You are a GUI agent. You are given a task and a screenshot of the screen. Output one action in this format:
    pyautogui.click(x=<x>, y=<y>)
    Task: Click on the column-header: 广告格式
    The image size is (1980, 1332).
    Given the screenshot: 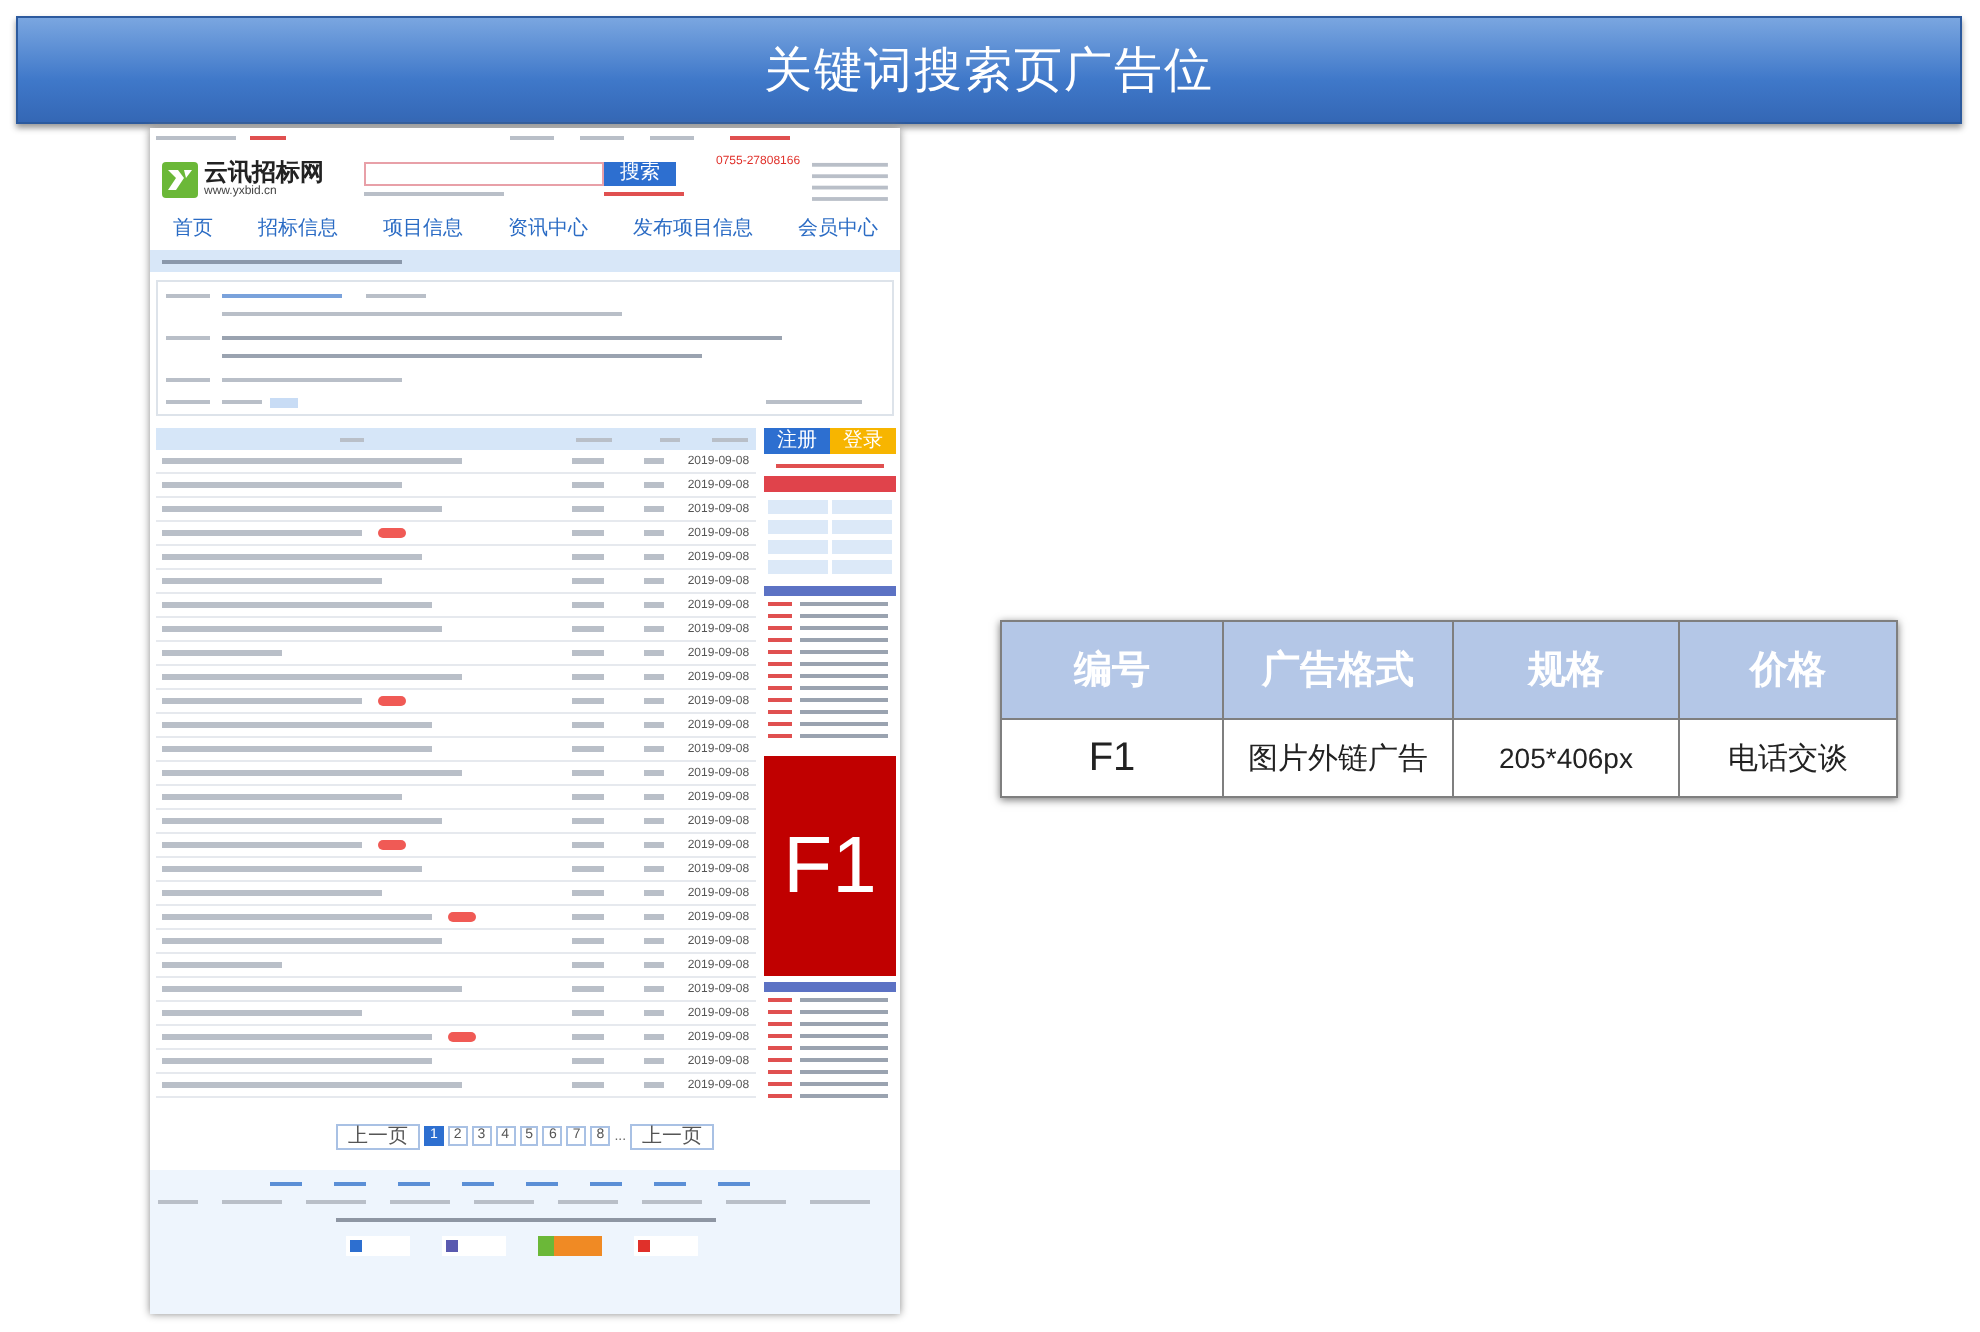 What is the action you would take?
    pyautogui.click(x=1338, y=670)
    